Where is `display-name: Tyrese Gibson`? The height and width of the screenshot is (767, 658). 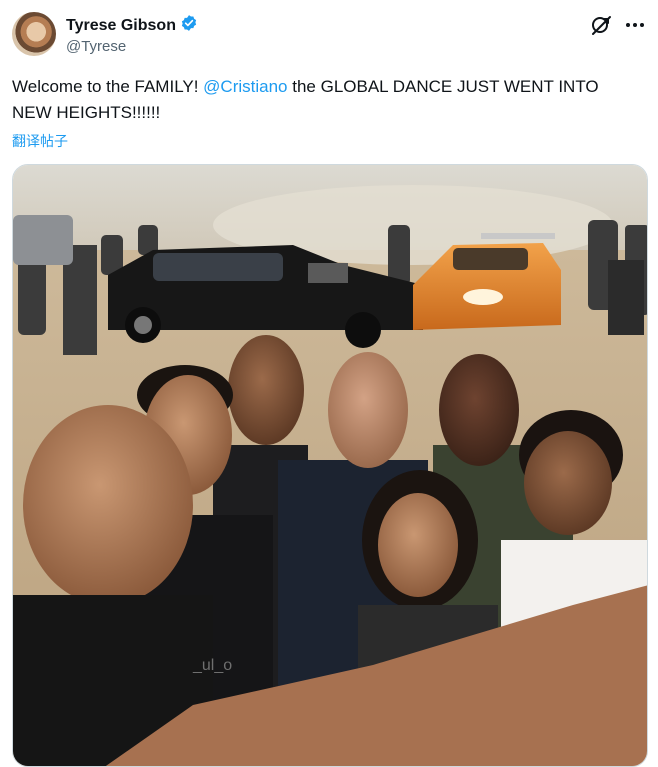
display-name: Tyrese Gibson is located at coordinates (121, 26).